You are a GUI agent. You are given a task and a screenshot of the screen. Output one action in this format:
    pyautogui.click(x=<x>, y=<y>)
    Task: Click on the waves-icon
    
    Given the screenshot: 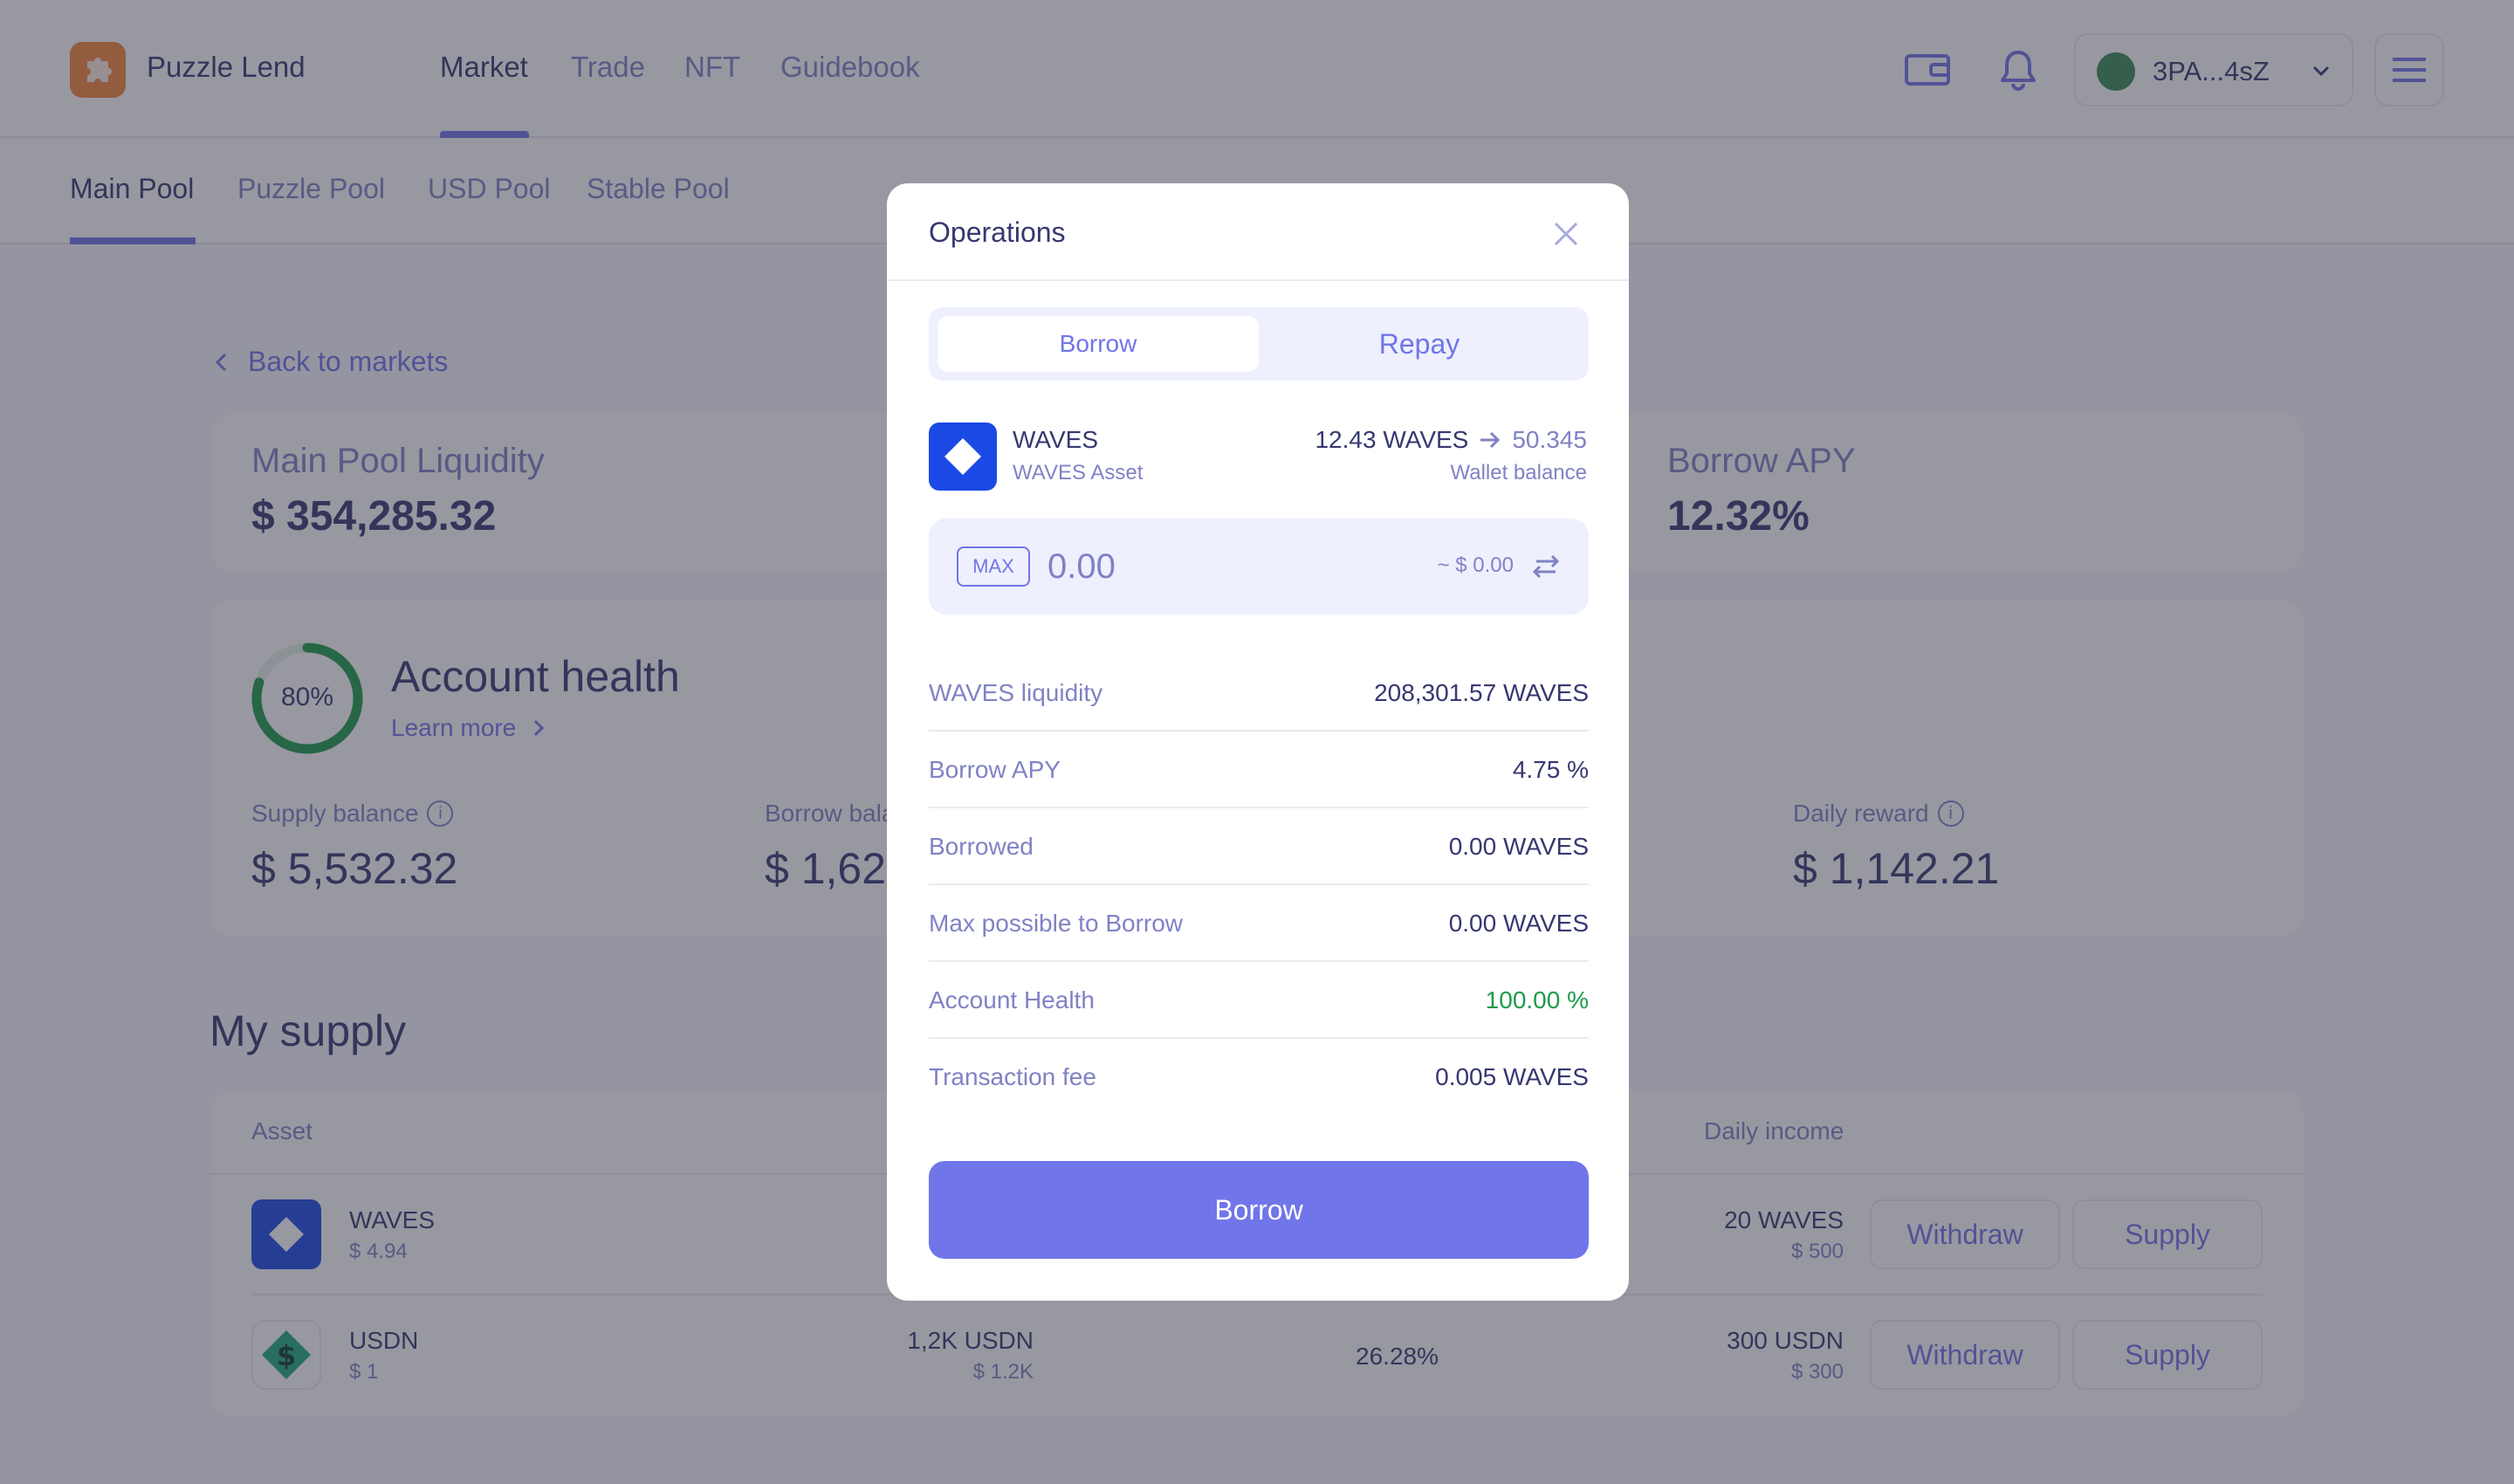 What is the action you would take?
    pyautogui.click(x=963, y=457)
    